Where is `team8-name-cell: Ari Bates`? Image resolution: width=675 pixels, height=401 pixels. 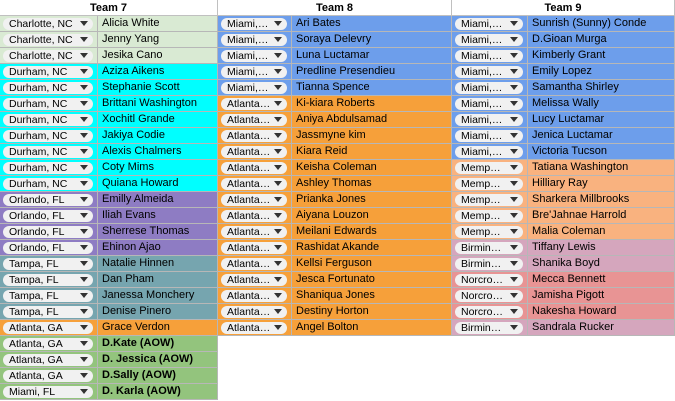 team8-name-cell: Ari Bates is located at coordinates (372, 24).